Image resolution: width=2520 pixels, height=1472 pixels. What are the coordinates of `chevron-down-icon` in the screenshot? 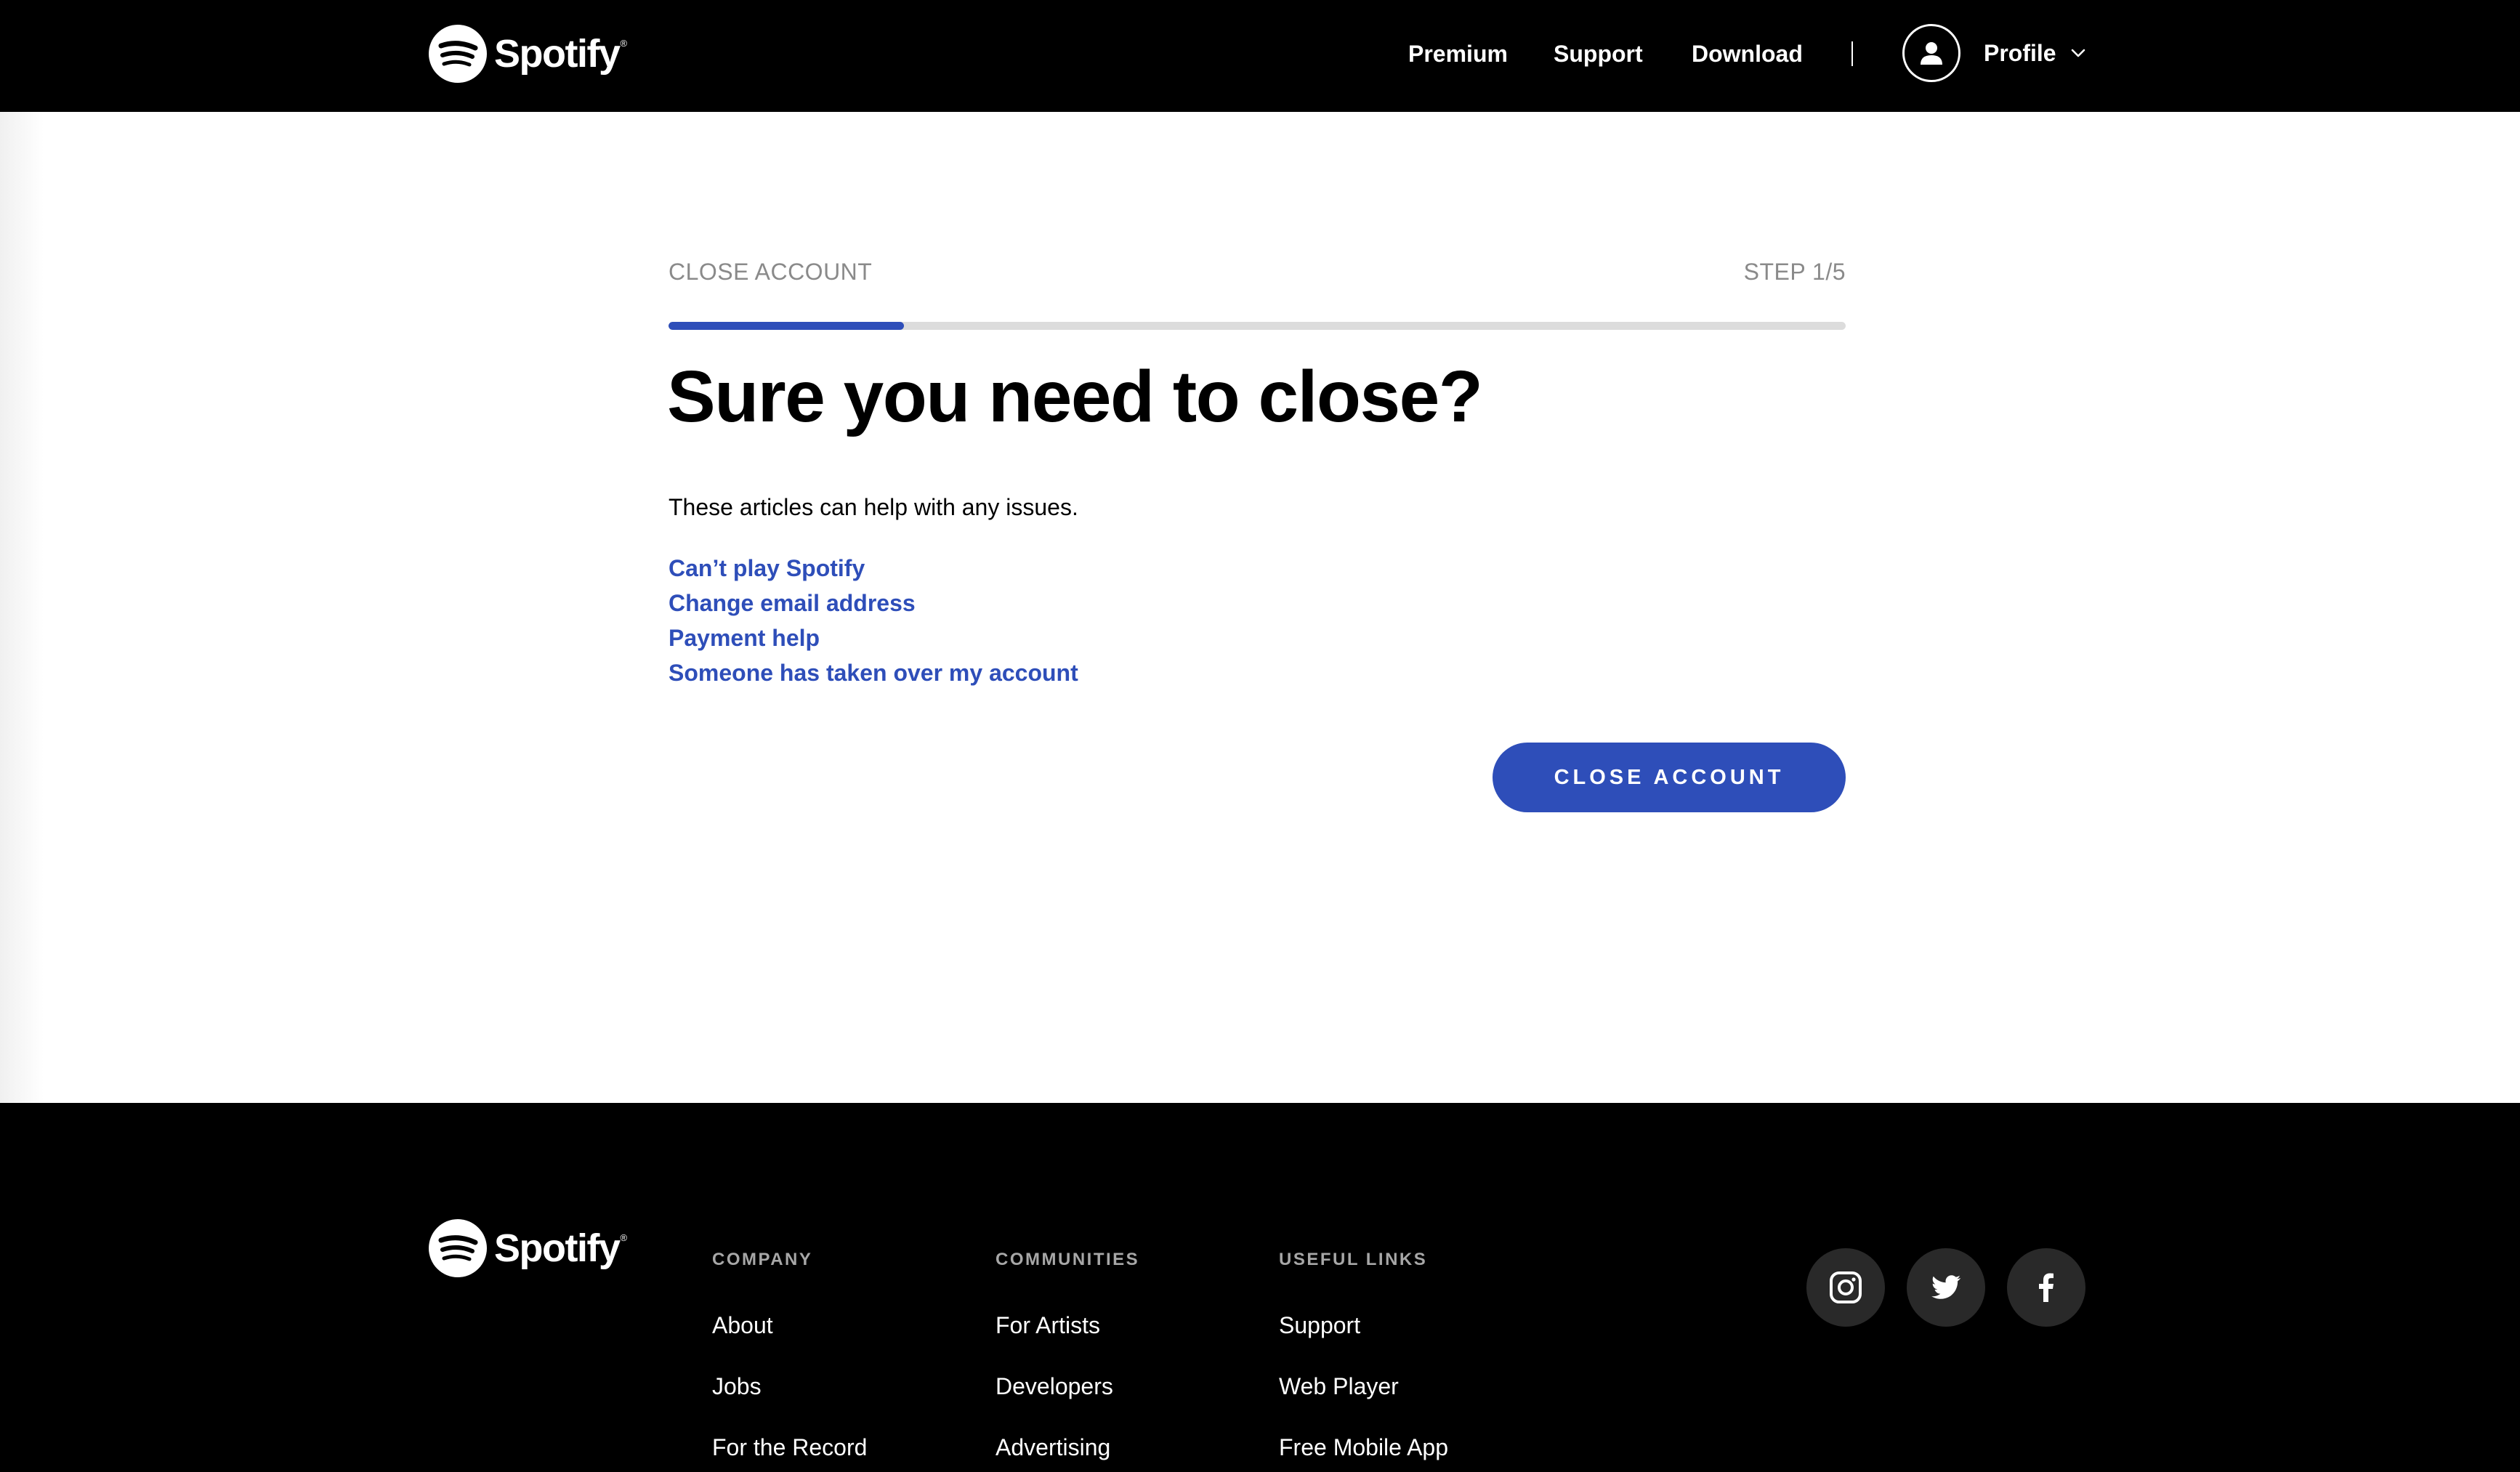 It's located at (2078, 53).